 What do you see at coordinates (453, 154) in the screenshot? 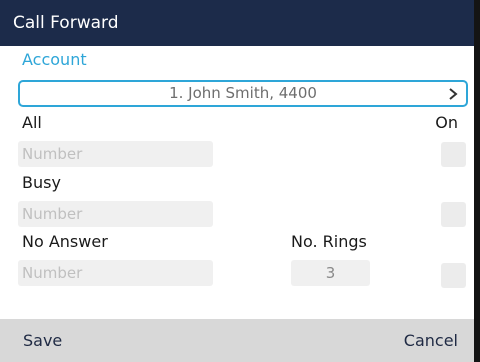
I see `all-checkbox` at bounding box center [453, 154].